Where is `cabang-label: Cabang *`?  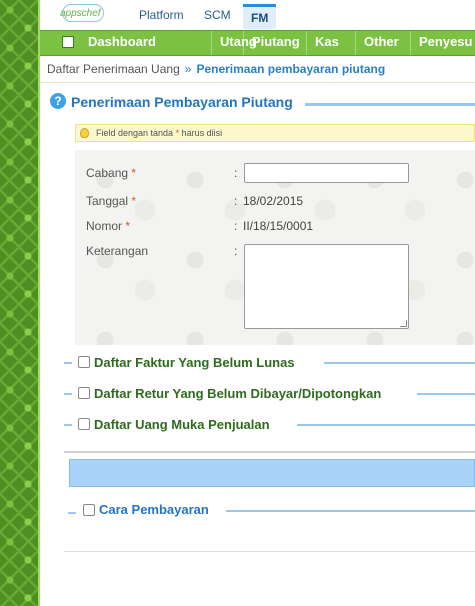 cabang-label: Cabang * is located at coordinates (111, 173).